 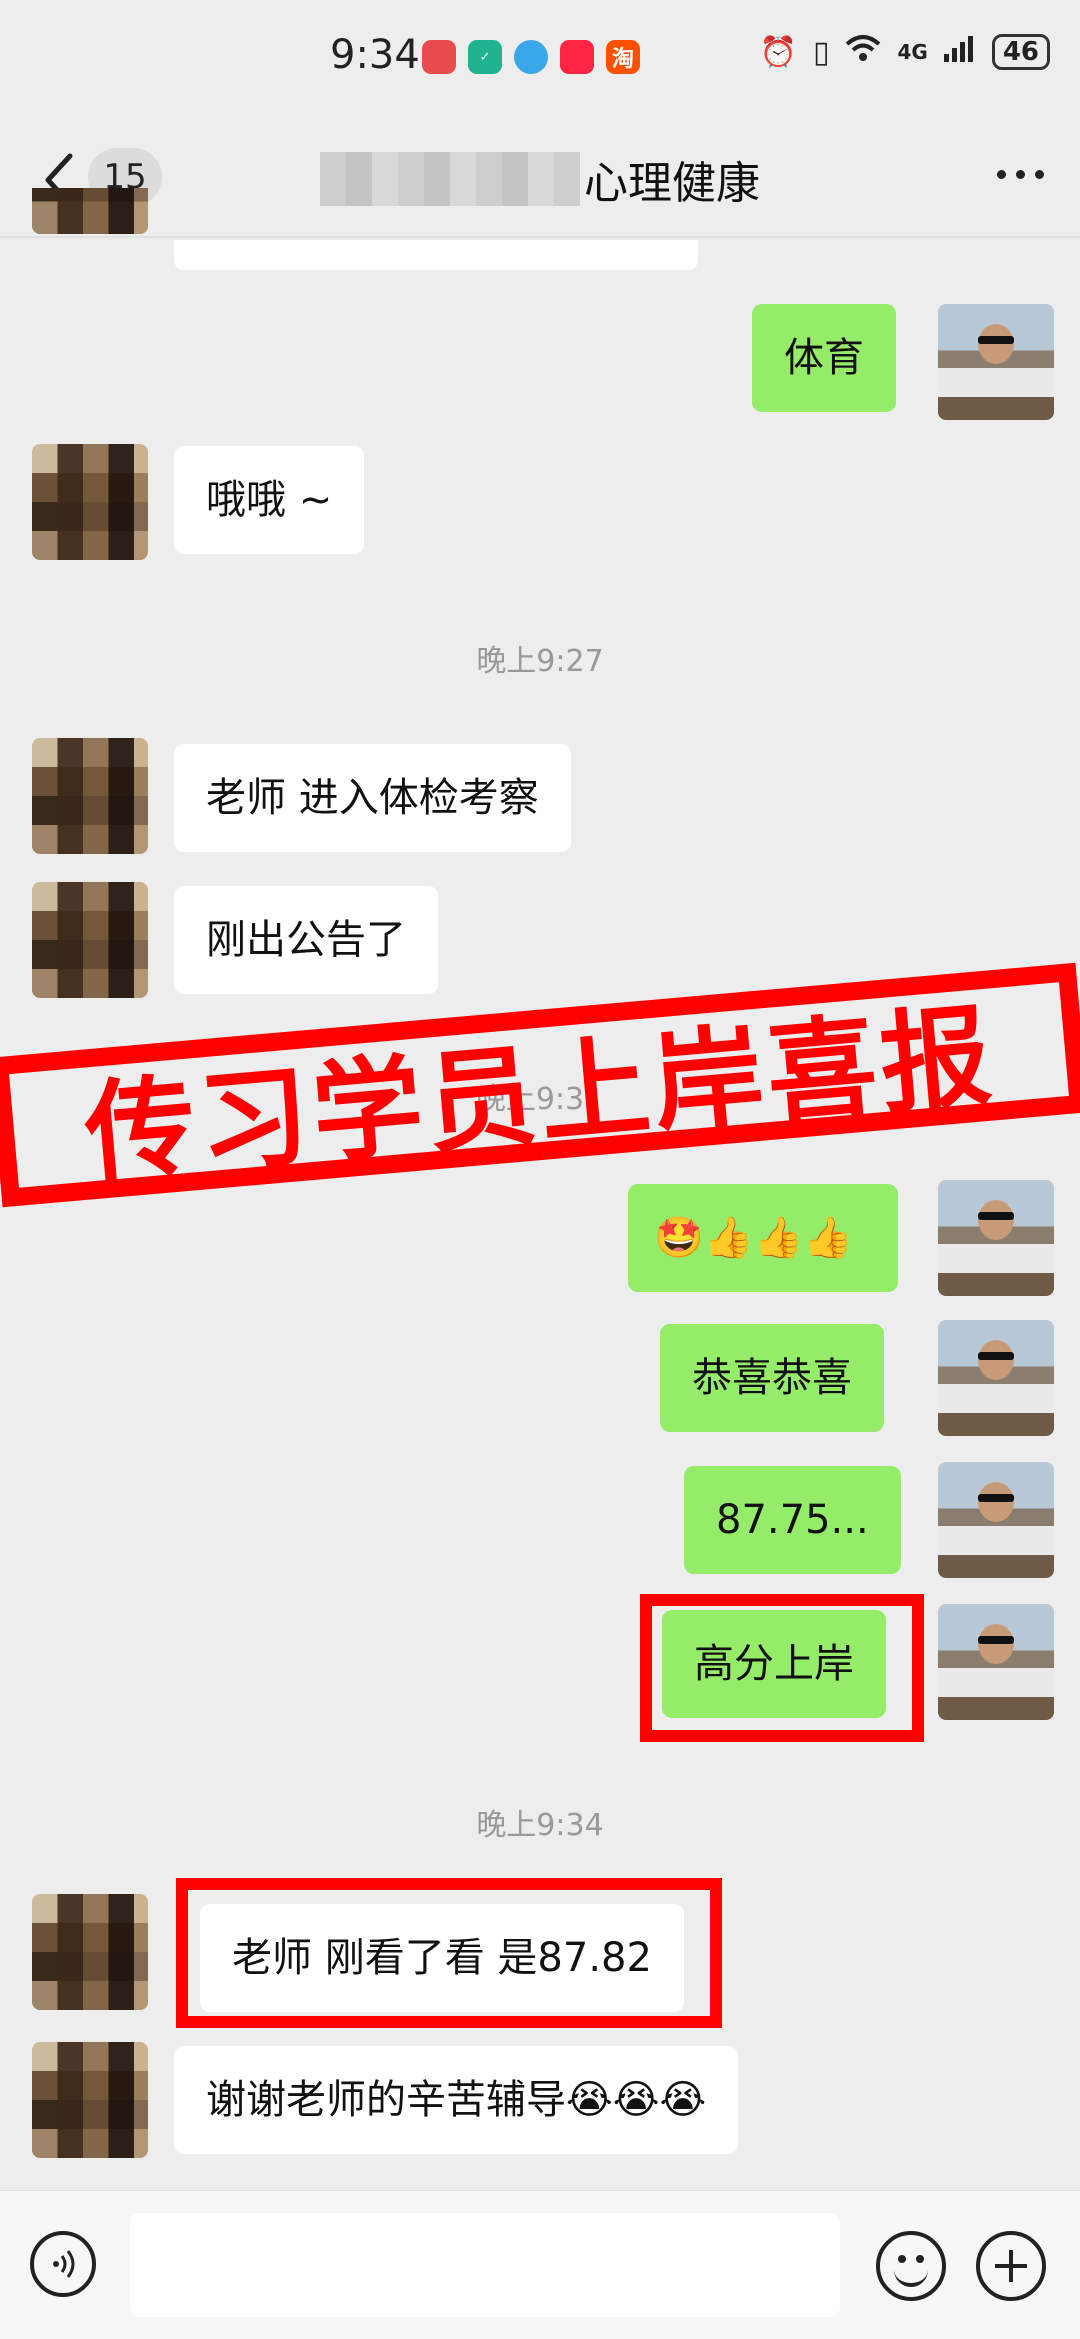 What do you see at coordinates (540, 1095) in the screenshot?
I see `stamp-text: 传习学员上岸喜报` at bounding box center [540, 1095].